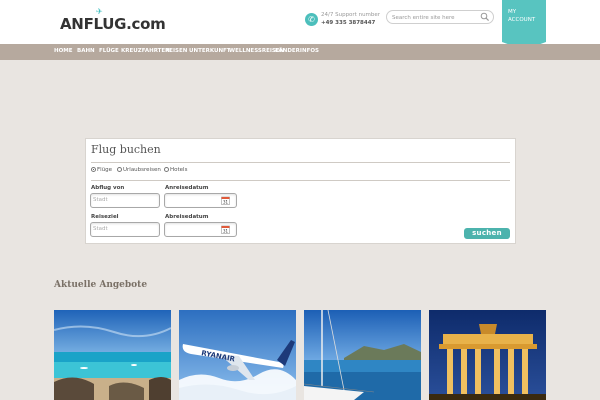 Image resolution: width=600 pixels, height=400 pixels. I want to click on my-account-button: MY ACCOUNT, so click(524, 21).